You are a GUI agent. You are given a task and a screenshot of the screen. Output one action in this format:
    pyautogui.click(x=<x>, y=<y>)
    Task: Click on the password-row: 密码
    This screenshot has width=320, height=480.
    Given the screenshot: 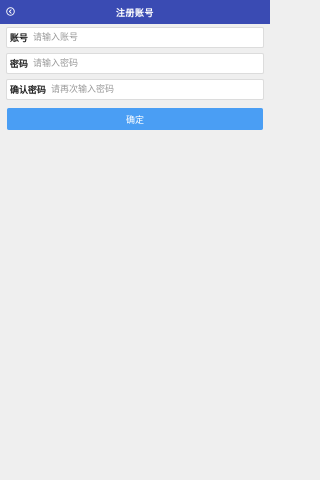 What is the action you would take?
    pyautogui.click(x=135, y=63)
    